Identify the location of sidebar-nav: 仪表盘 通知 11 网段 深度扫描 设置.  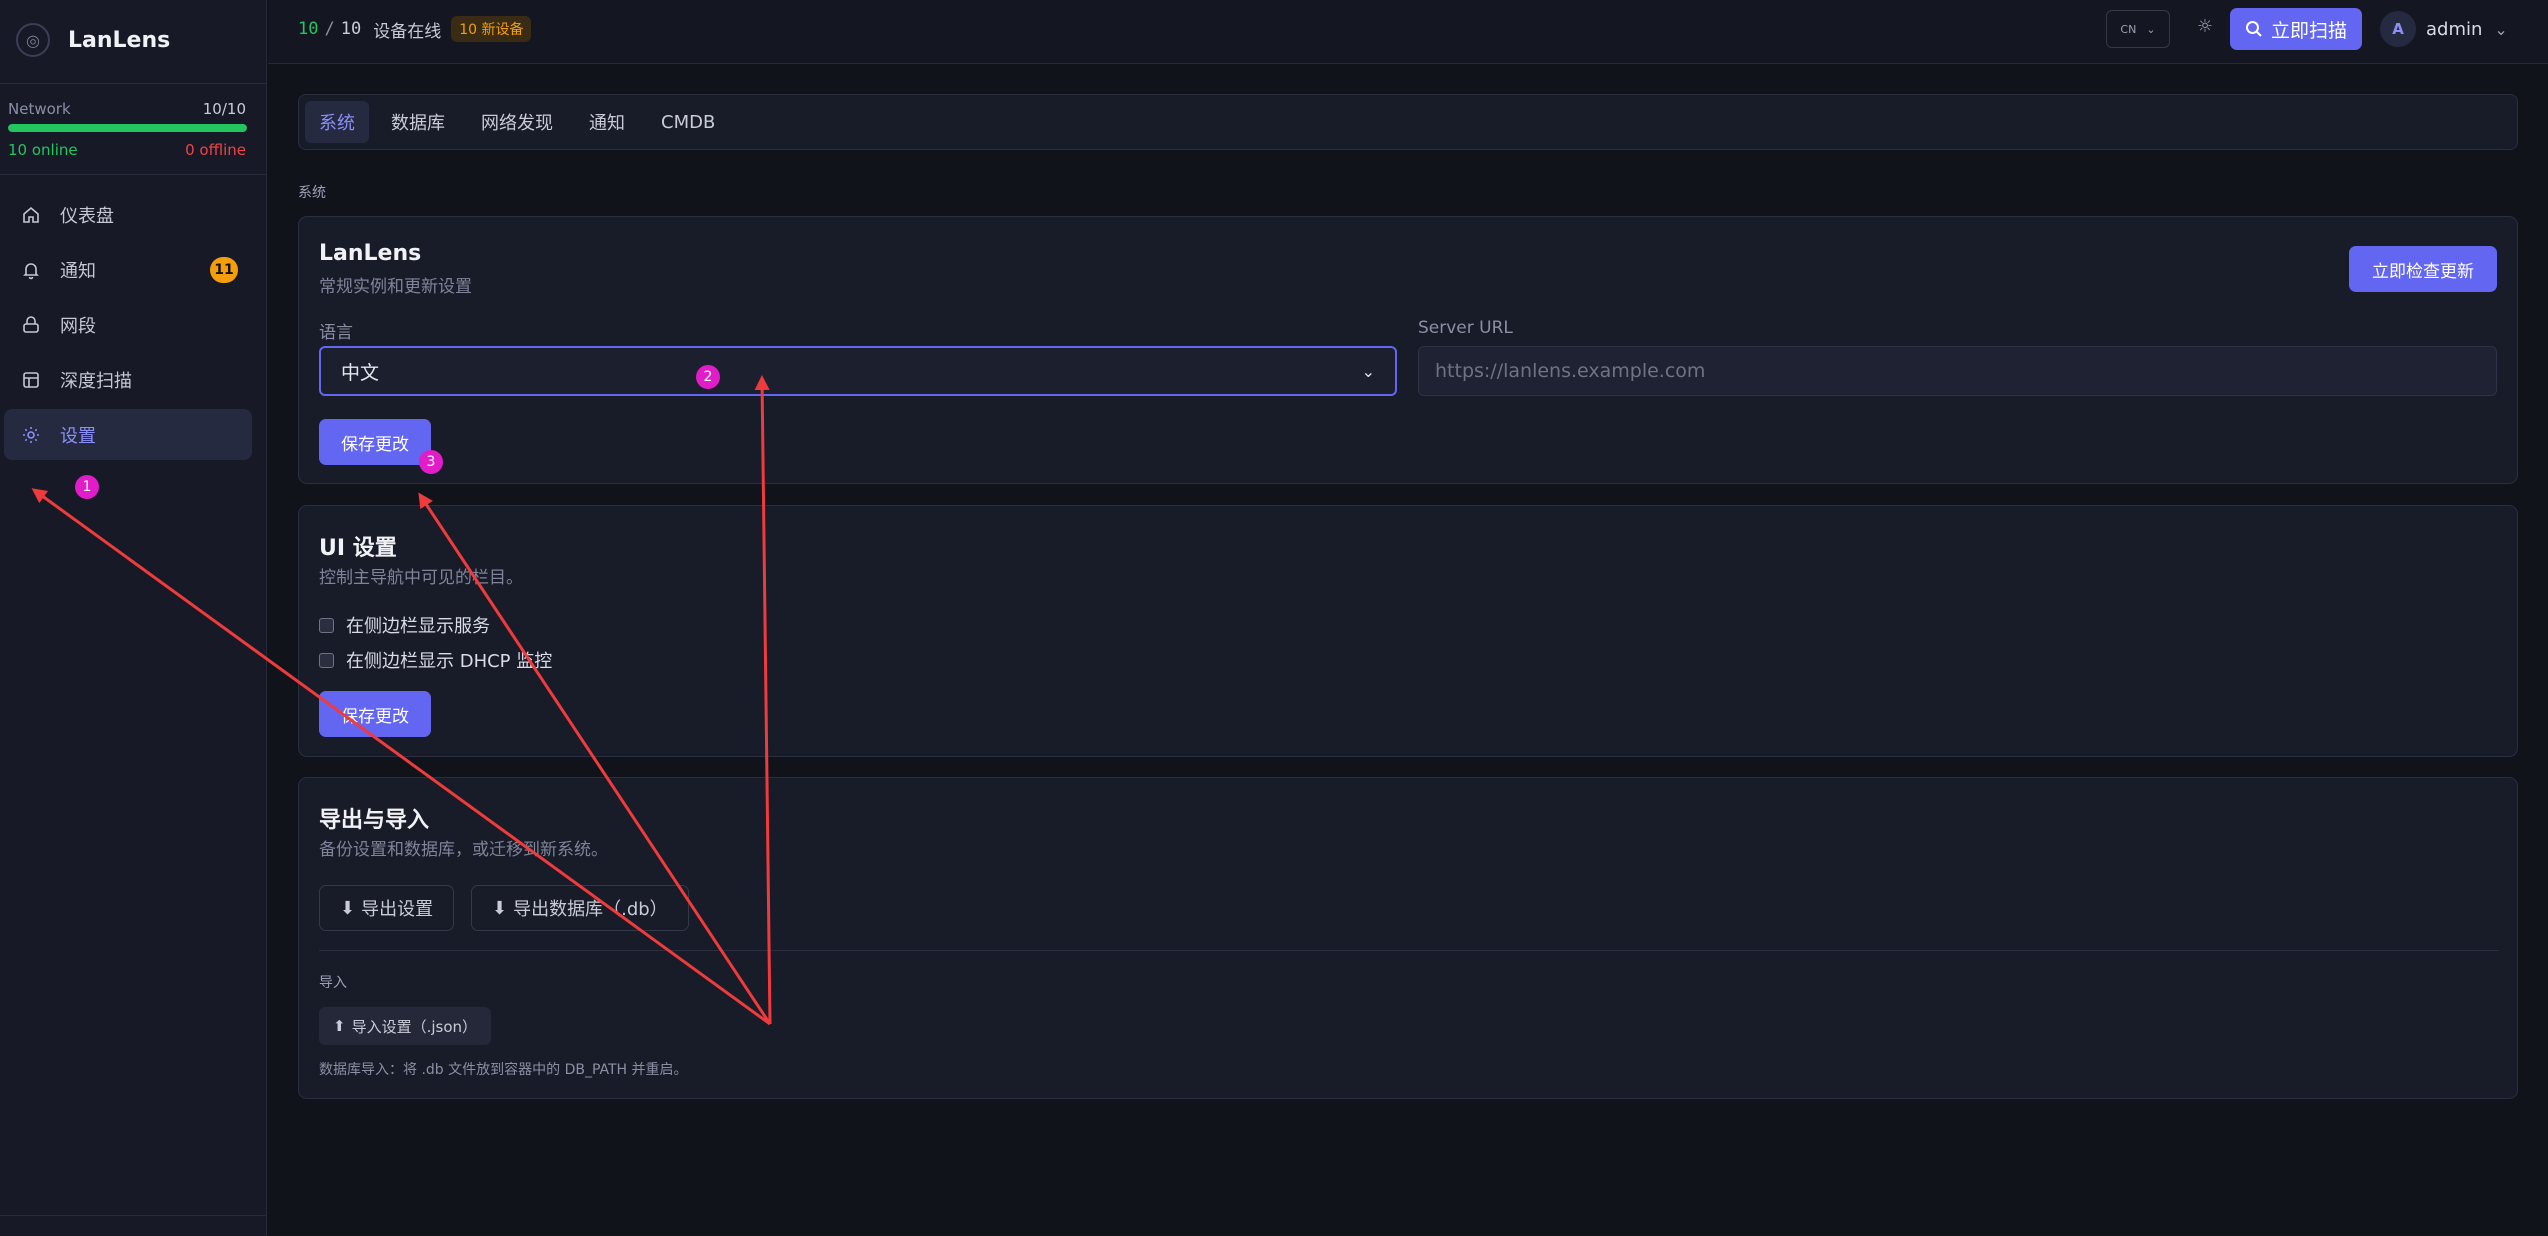
(128, 326).